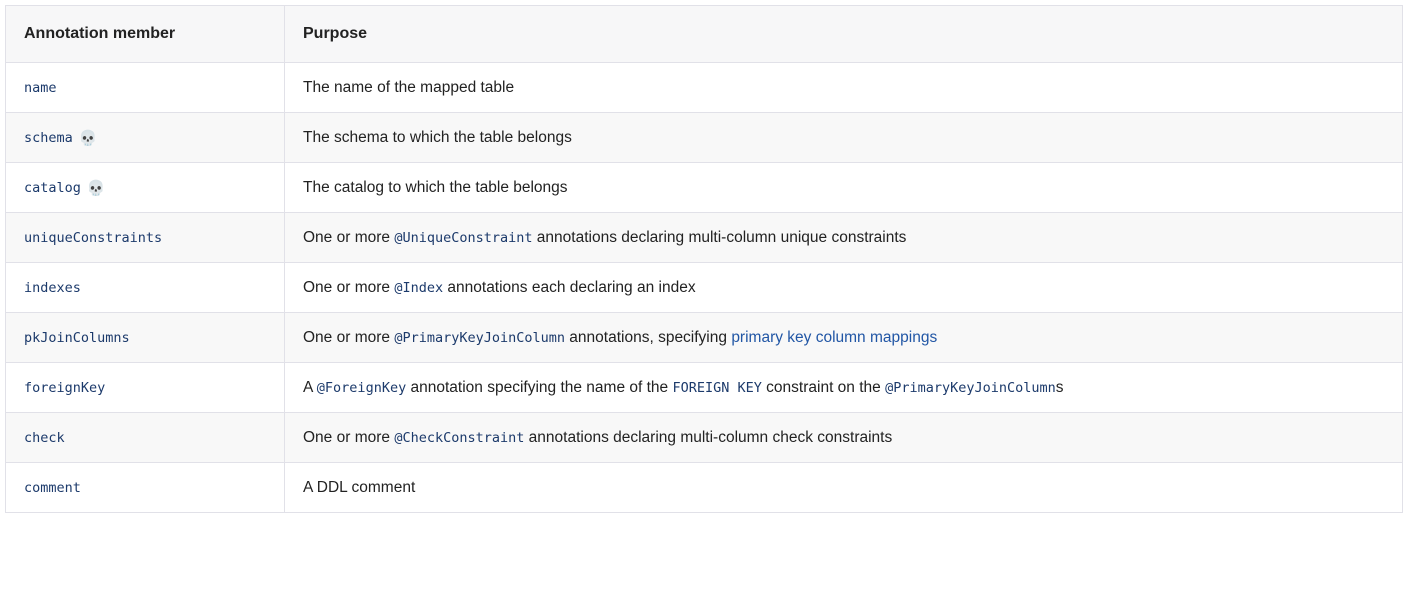 Image resolution: width=1407 pixels, height=615 pixels. I want to click on member-name: pkJoinColumns, so click(77, 337).